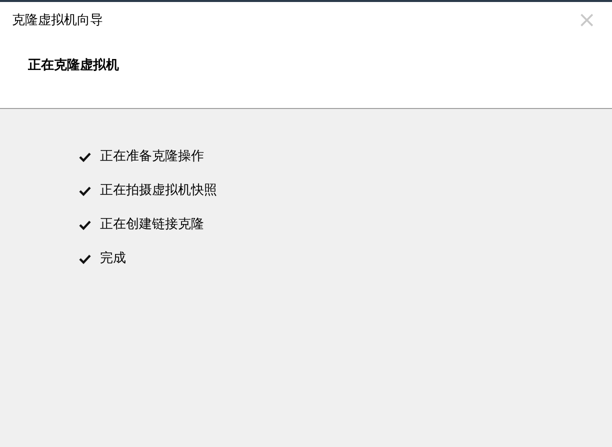  I want to click on step-label: 正在拍摄虚拟机快照, so click(158, 191).